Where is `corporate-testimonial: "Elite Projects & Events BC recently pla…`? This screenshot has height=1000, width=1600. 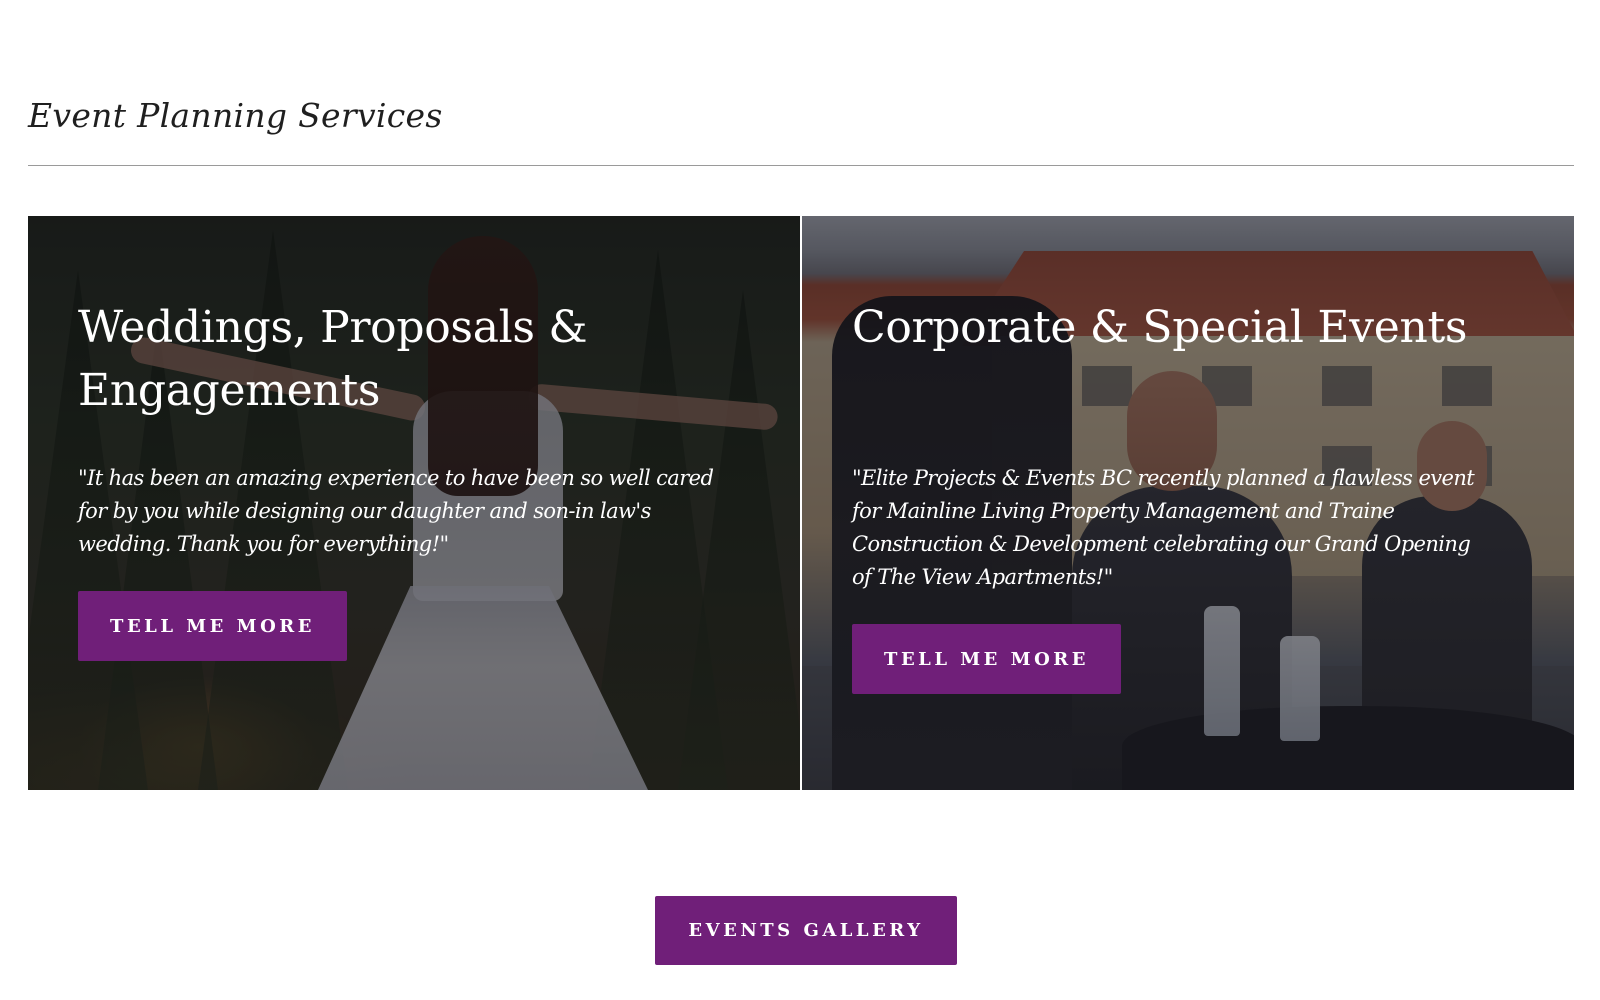 corporate-testimonial: "Elite Projects & Events BC recently pla… is located at coordinates (1163, 527).